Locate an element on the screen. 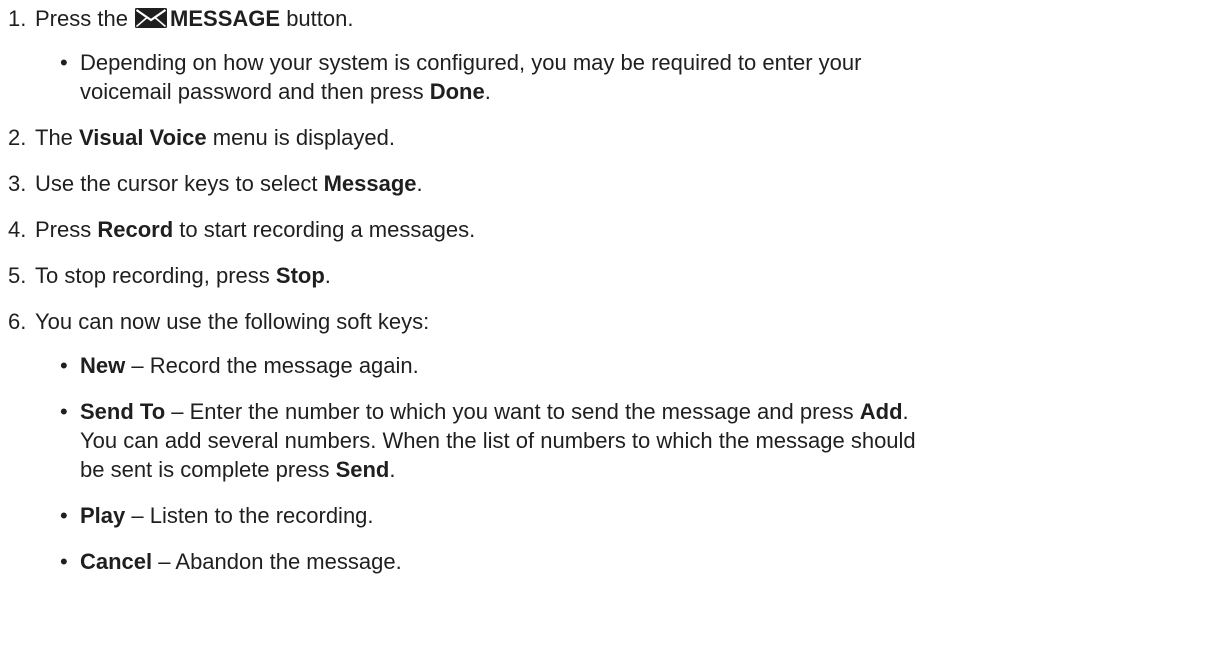  softkey-description: – Record the message again. is located at coordinates (272, 365).